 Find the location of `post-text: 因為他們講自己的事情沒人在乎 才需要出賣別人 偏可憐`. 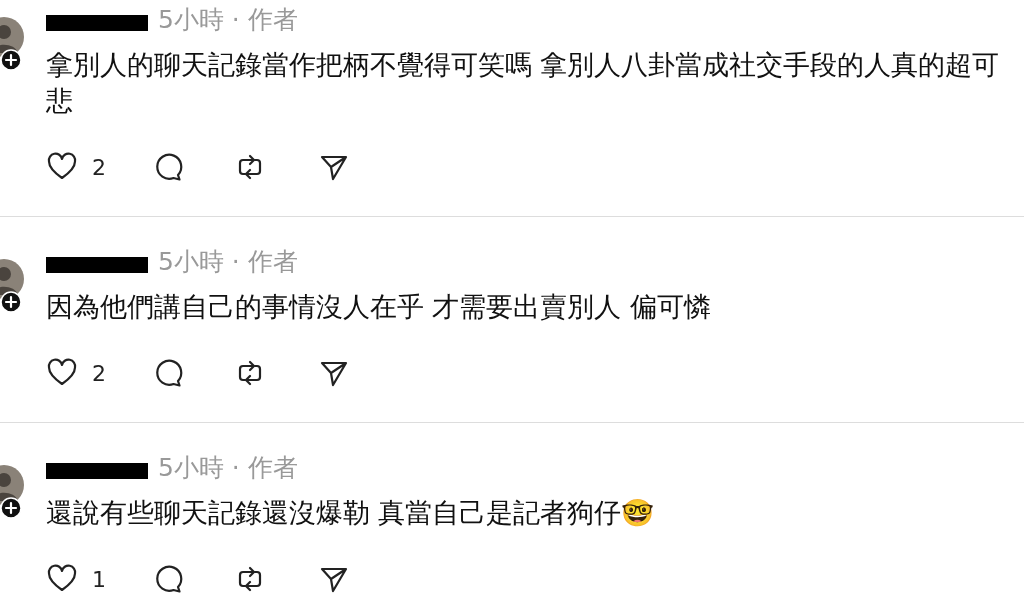

post-text: 因為他們講自己的事情沒人在乎 才需要出賣別人 偏可憐 is located at coordinates (379, 307).